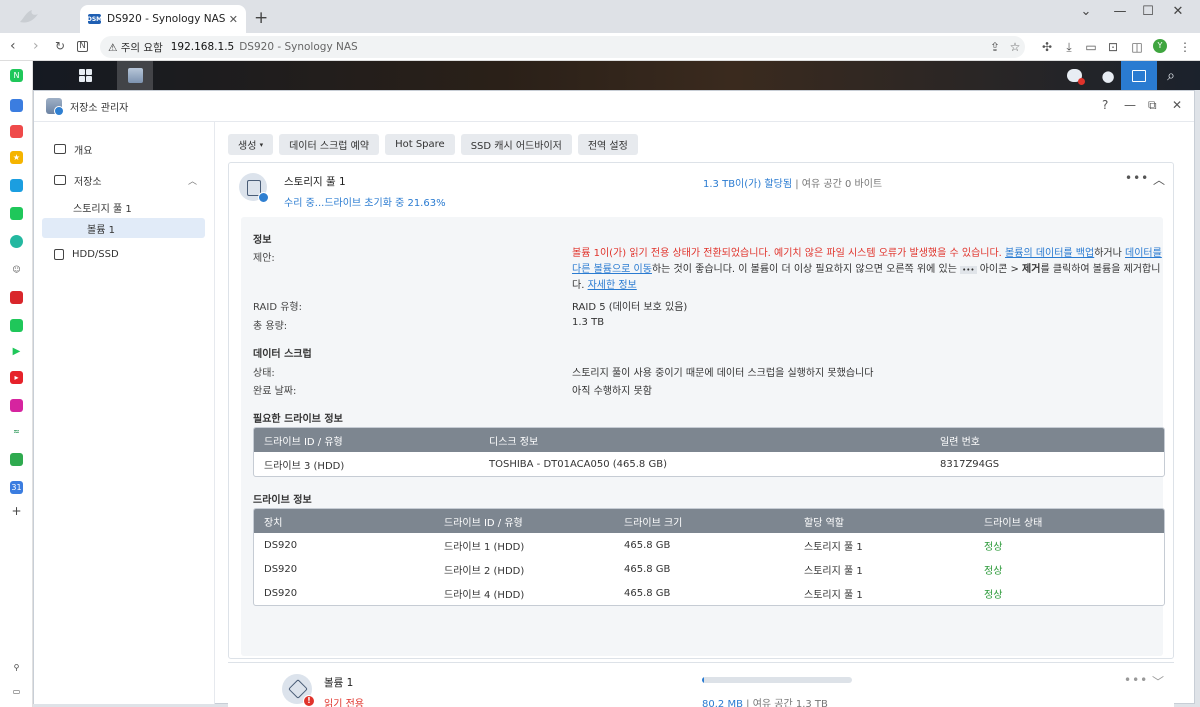 The height and width of the screenshot is (707, 1200). What do you see at coordinates (277, 307) in the screenshot?
I see `raid-type-label: RAID 유형:` at bounding box center [277, 307].